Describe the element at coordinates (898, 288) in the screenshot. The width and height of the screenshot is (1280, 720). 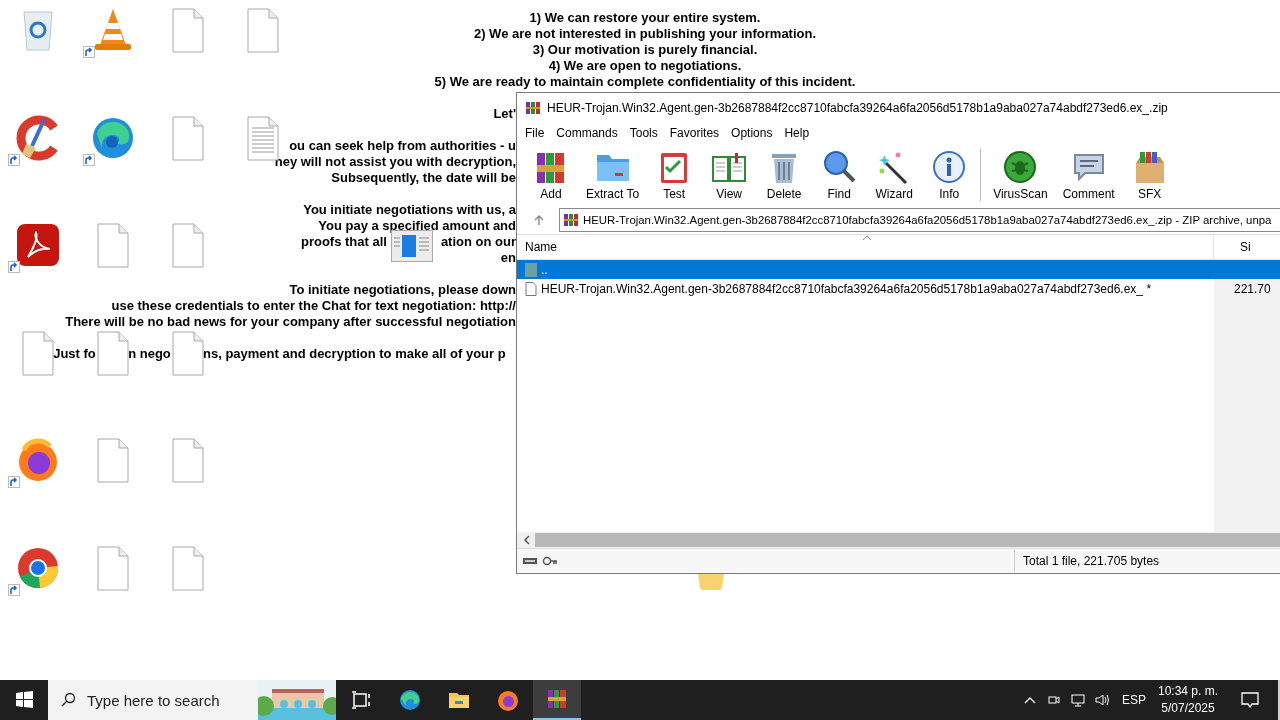
I see `file-row: HEUR-Trojan.Win32.Agent.gen-3b2687884f2cc8710fabcfa39264a6fa2056d5178b1a9aba027a74abdf273ed6.ex_ * 221.70` at that location.